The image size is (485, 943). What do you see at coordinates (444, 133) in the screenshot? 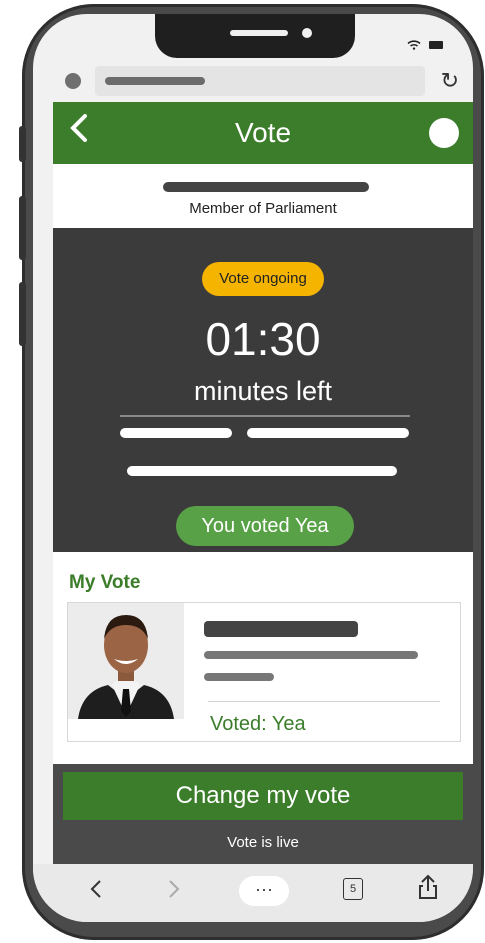
I see `profile-circle-icon` at bounding box center [444, 133].